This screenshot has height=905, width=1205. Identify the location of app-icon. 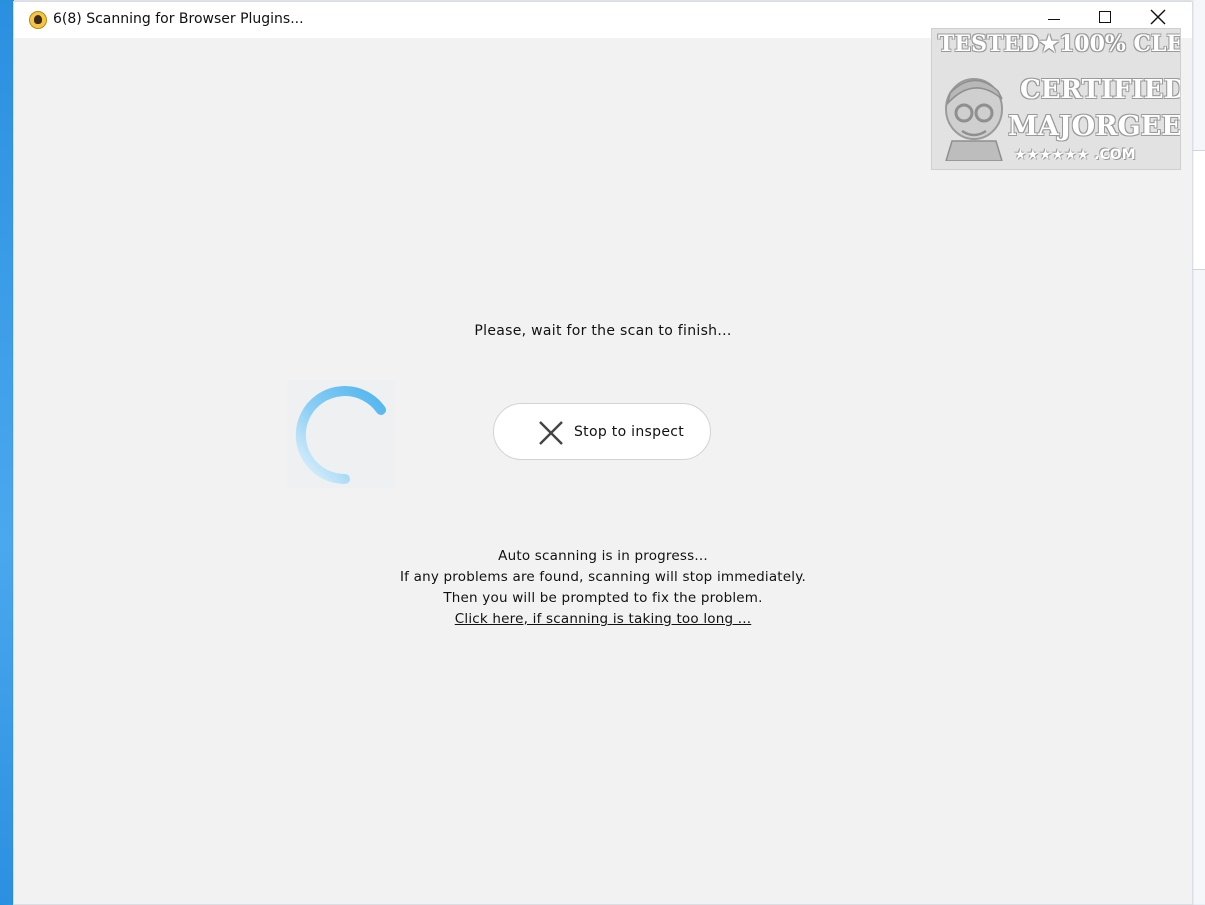
(38, 20).